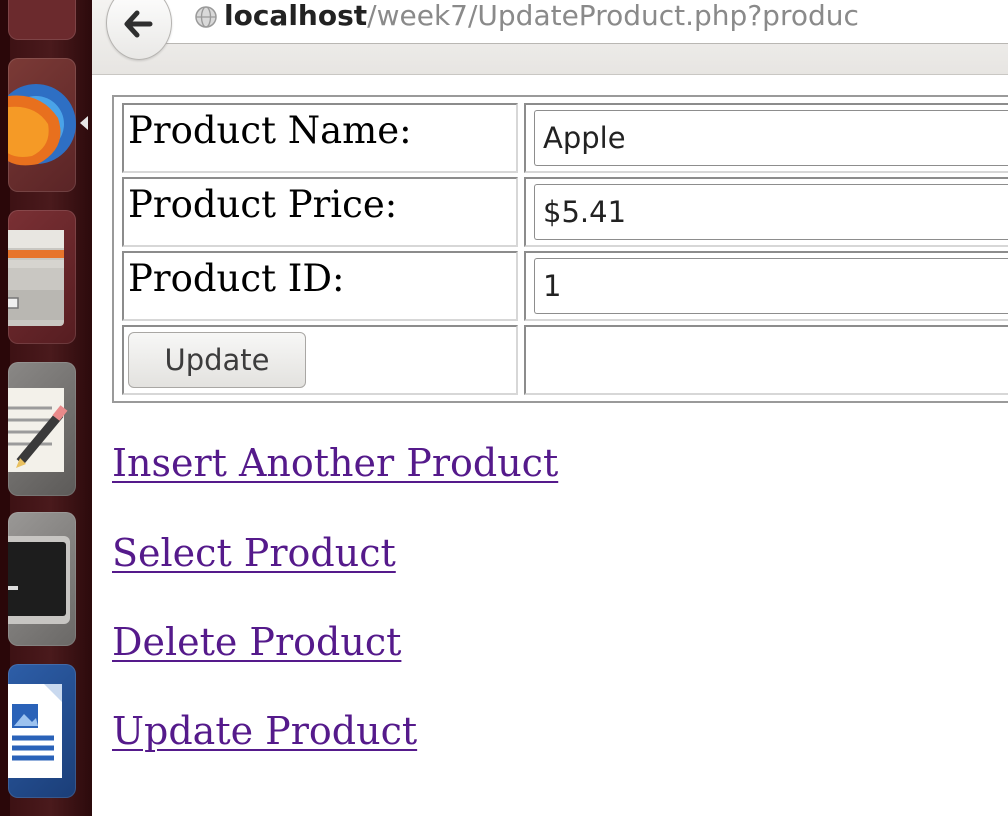 The height and width of the screenshot is (816, 1008). I want to click on table-cell: Apple, so click(766, 138).